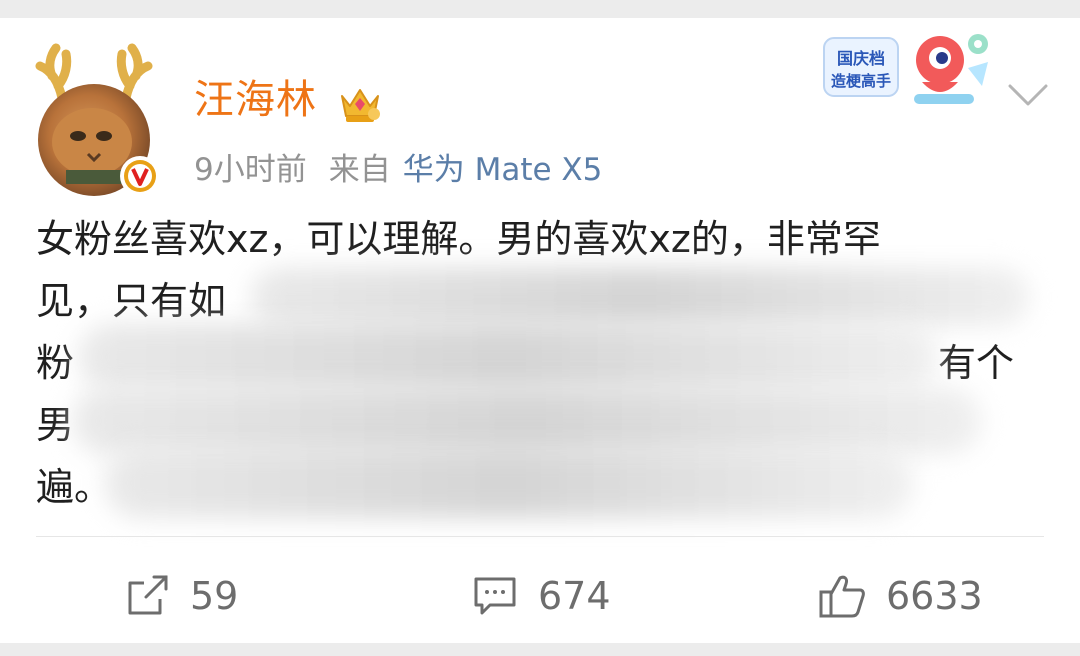  What do you see at coordinates (250, 170) in the screenshot?
I see `post-time: 9小时前` at bounding box center [250, 170].